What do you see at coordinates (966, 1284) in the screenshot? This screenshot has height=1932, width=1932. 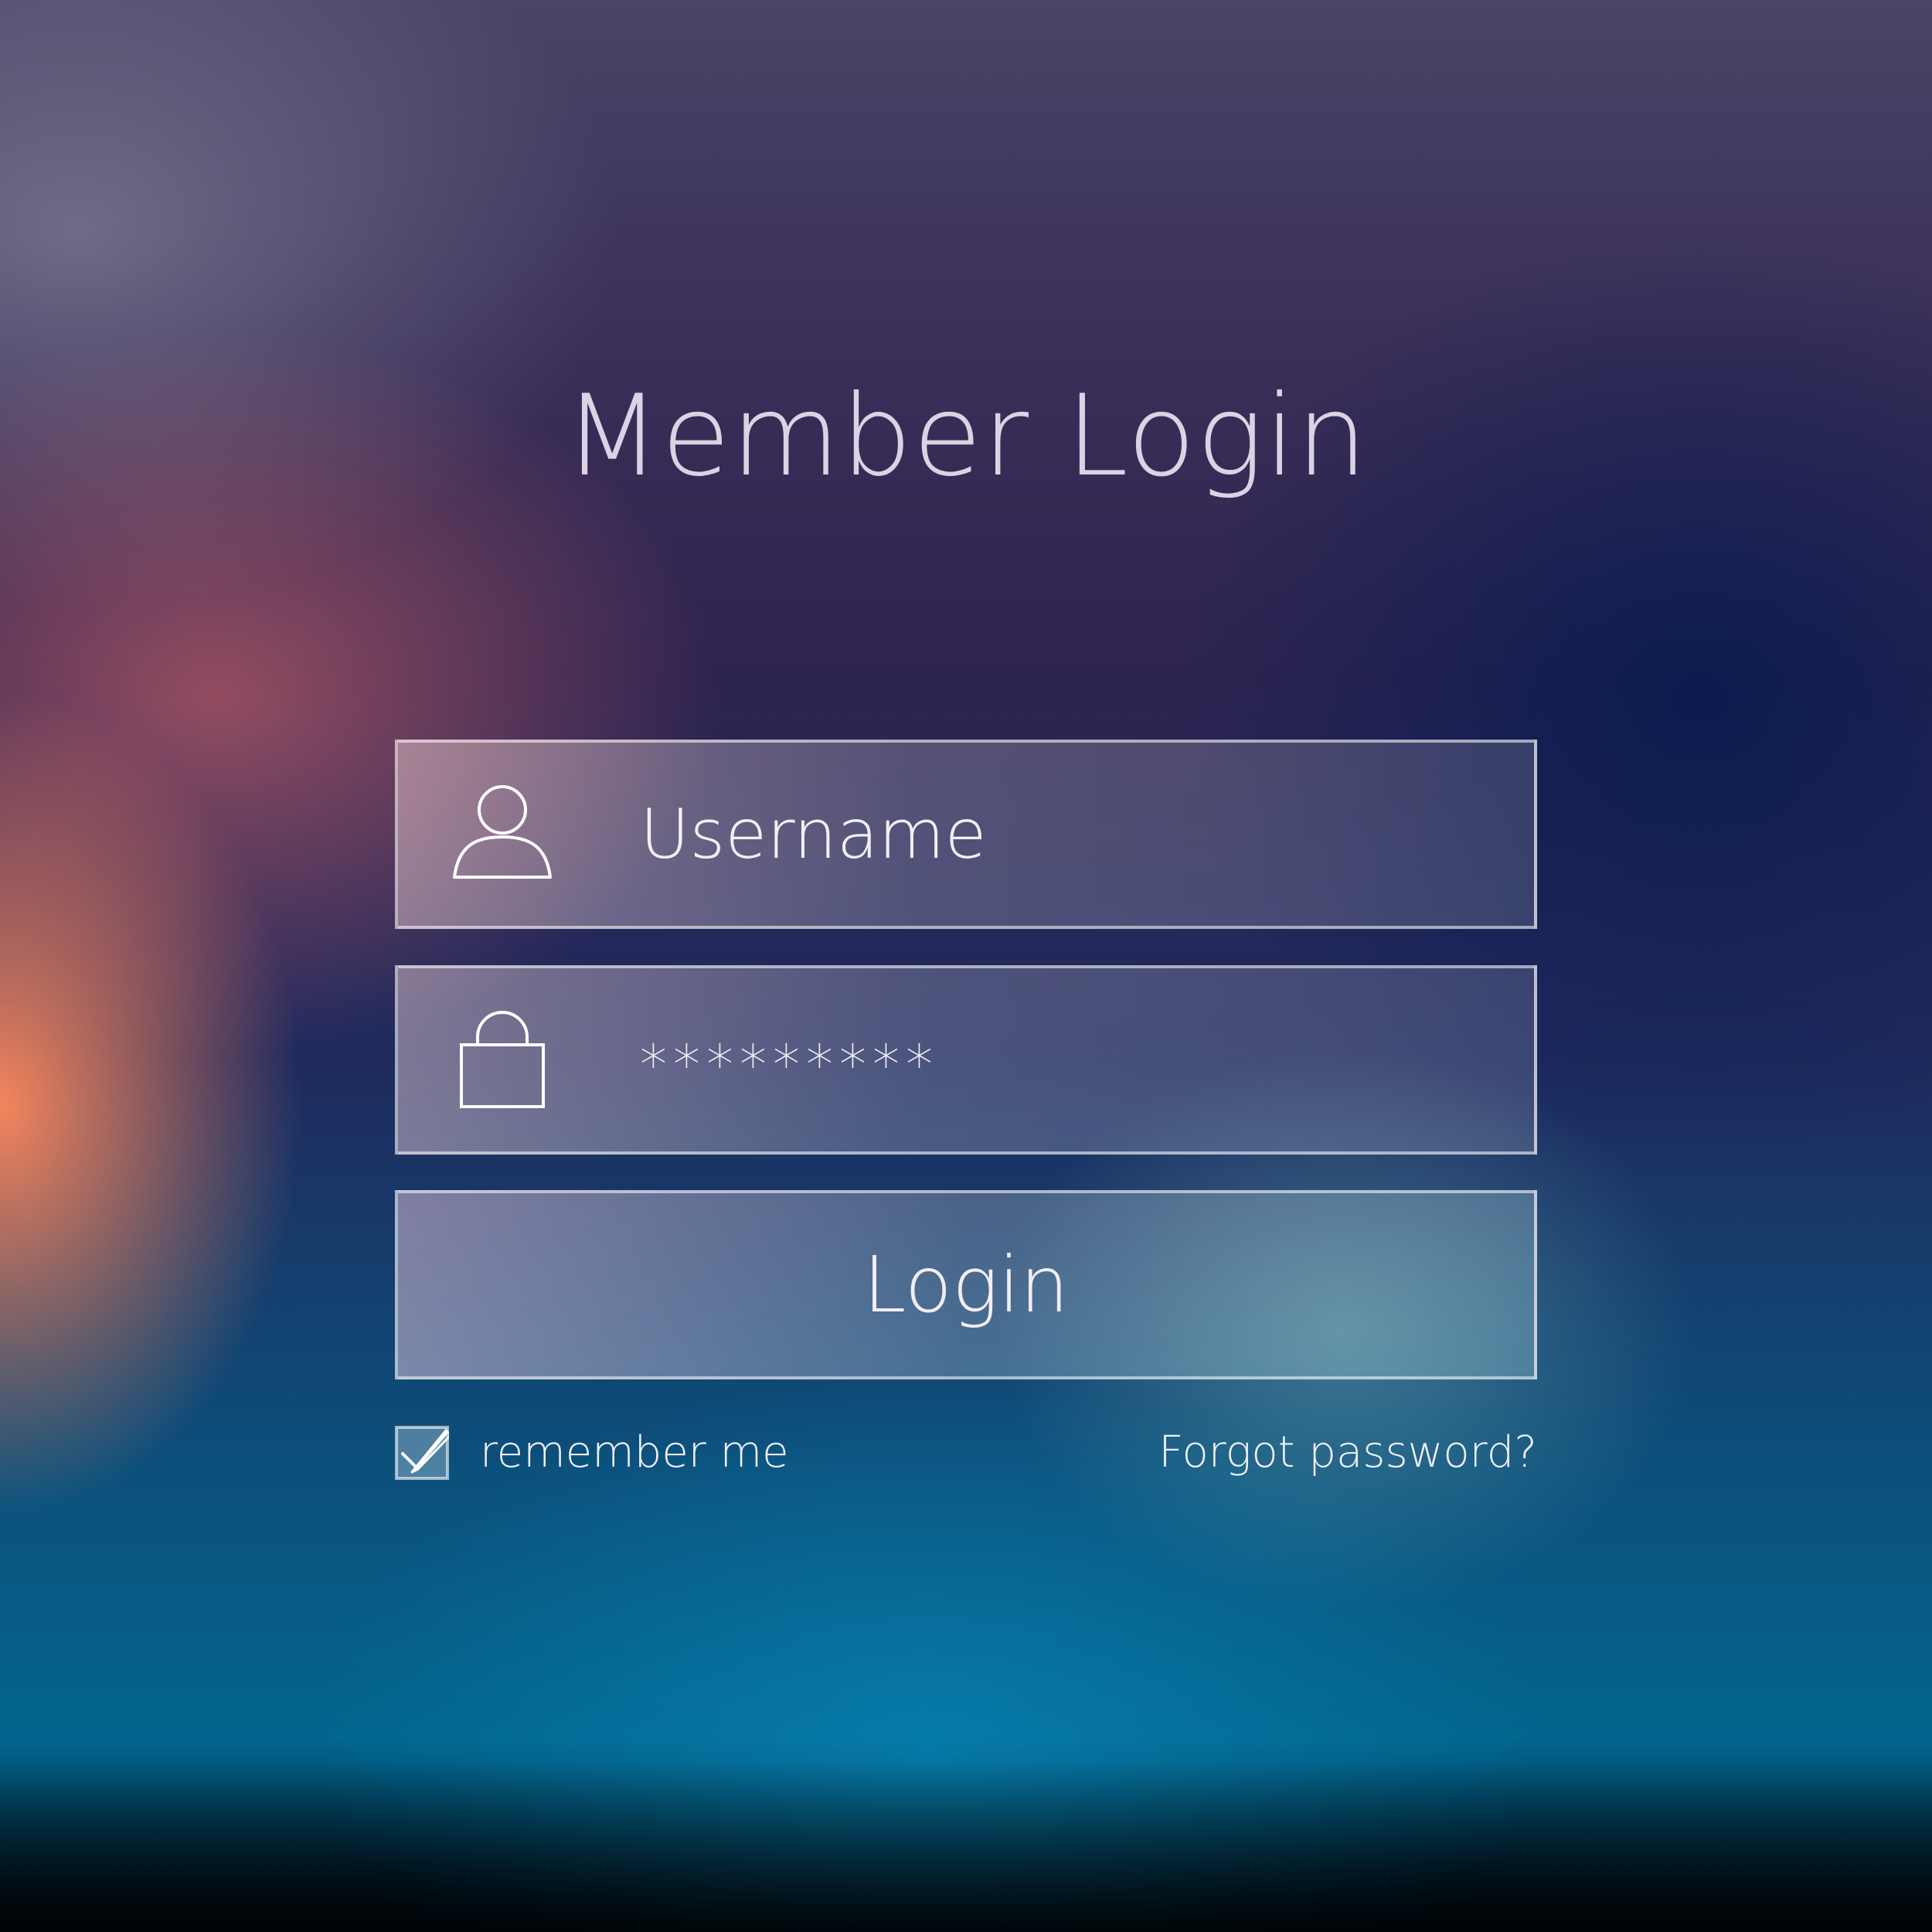 I see `login-button: Login` at bounding box center [966, 1284].